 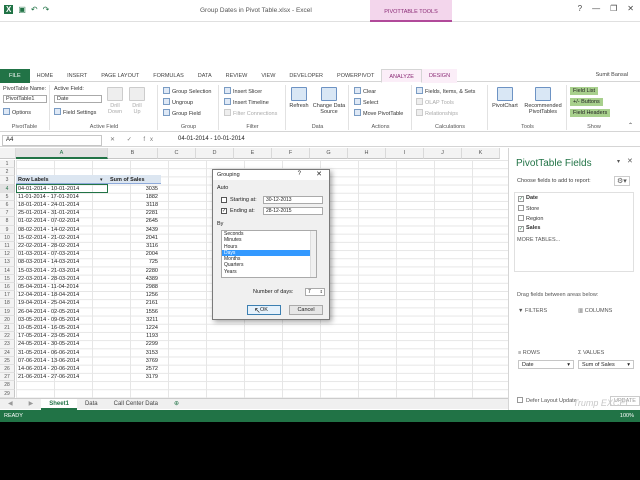 What do you see at coordinates (7, 303) in the screenshot?
I see `row-header: 18` at bounding box center [7, 303].